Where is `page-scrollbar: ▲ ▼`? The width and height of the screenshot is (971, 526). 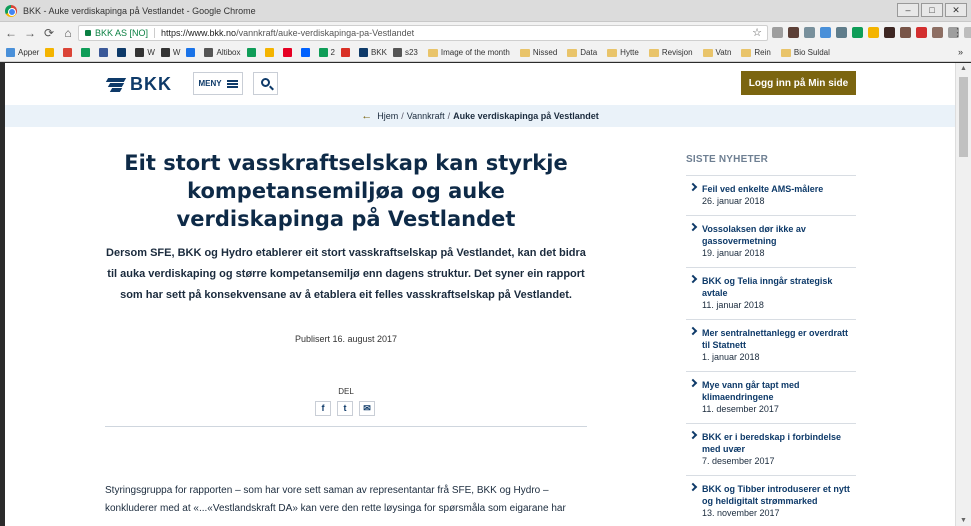
page-scrollbar: ▲ ▼ is located at coordinates (963, 294).